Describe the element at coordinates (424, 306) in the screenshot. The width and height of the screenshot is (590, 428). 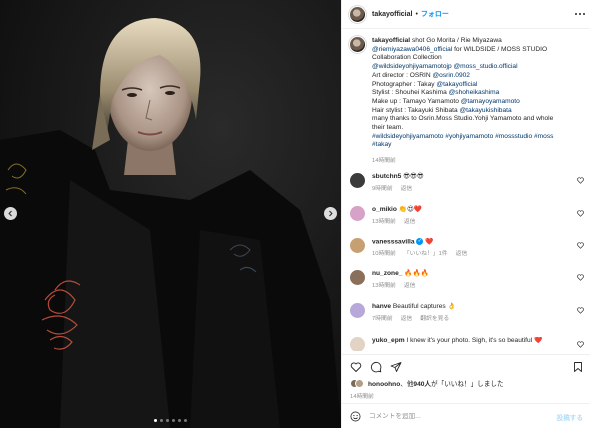
I see `comment-text: Beautiful captures 👌` at that location.